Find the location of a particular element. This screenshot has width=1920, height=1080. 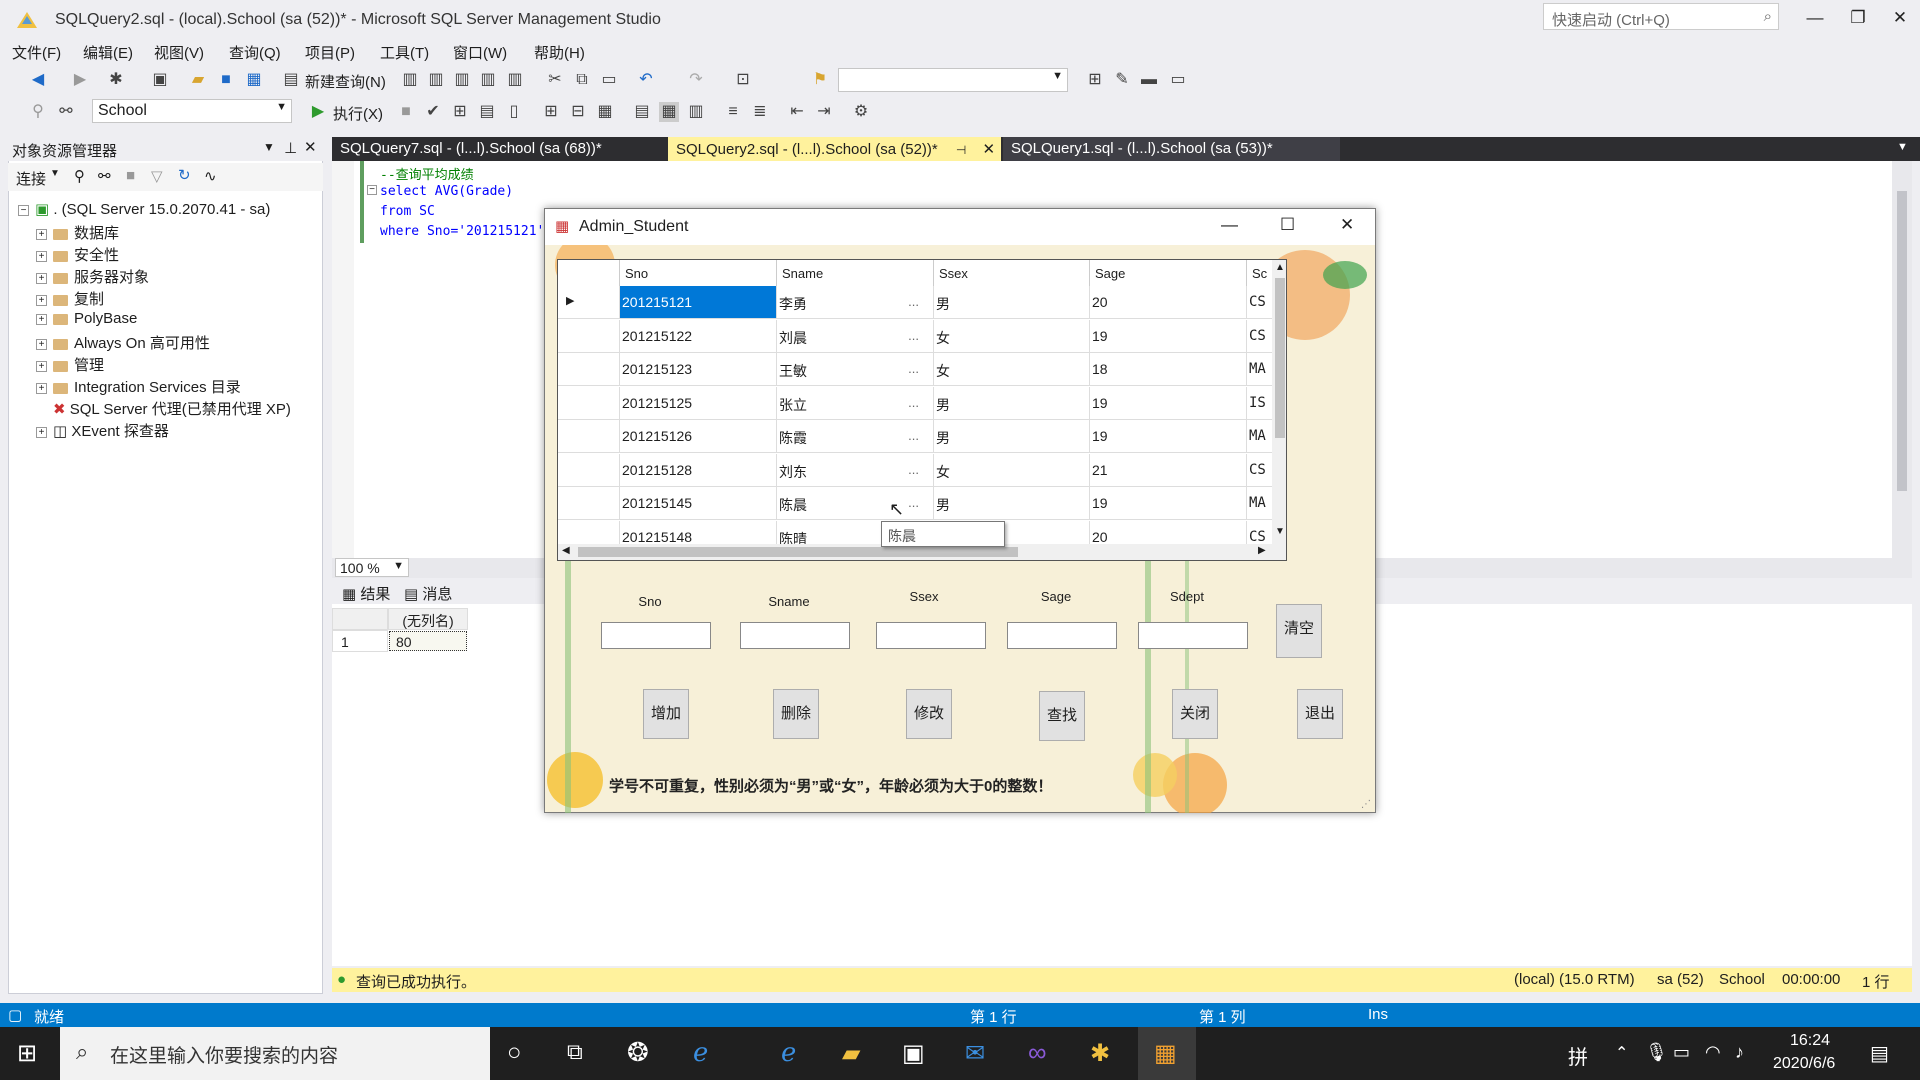

wrench-icon: ✎ is located at coordinates (1122, 80).